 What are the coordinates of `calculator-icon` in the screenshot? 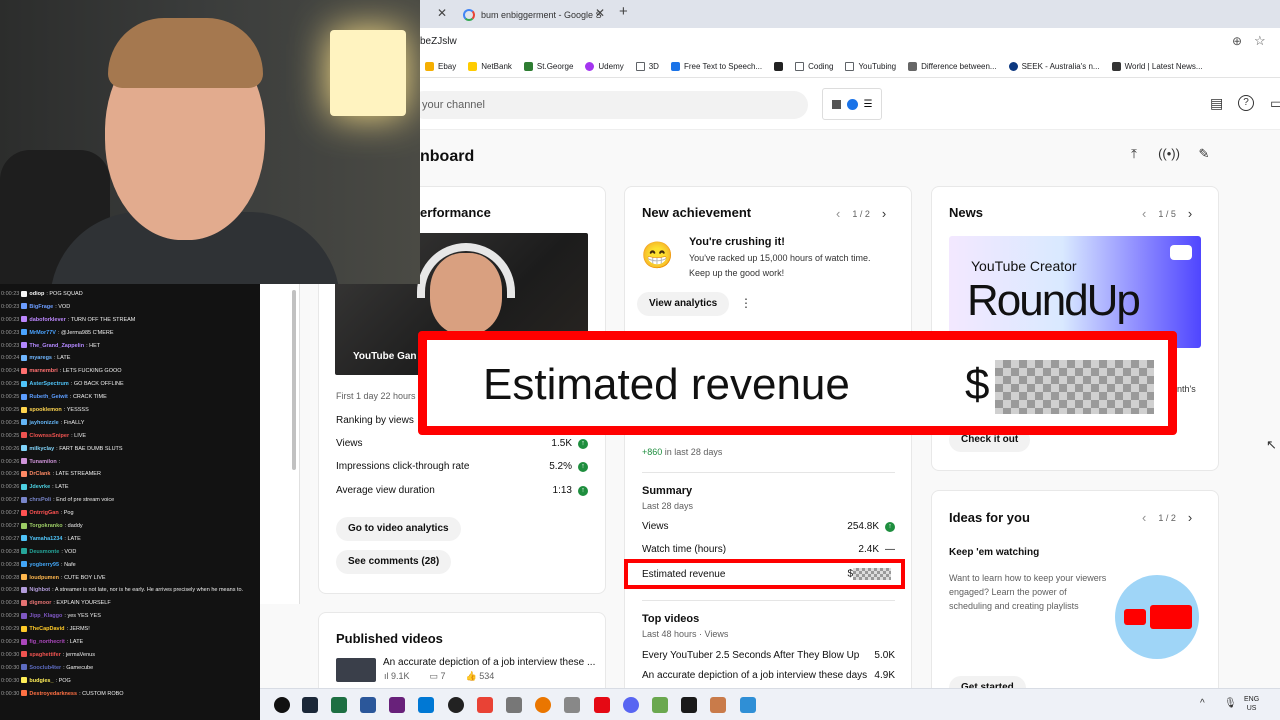 It's located at (514, 705).